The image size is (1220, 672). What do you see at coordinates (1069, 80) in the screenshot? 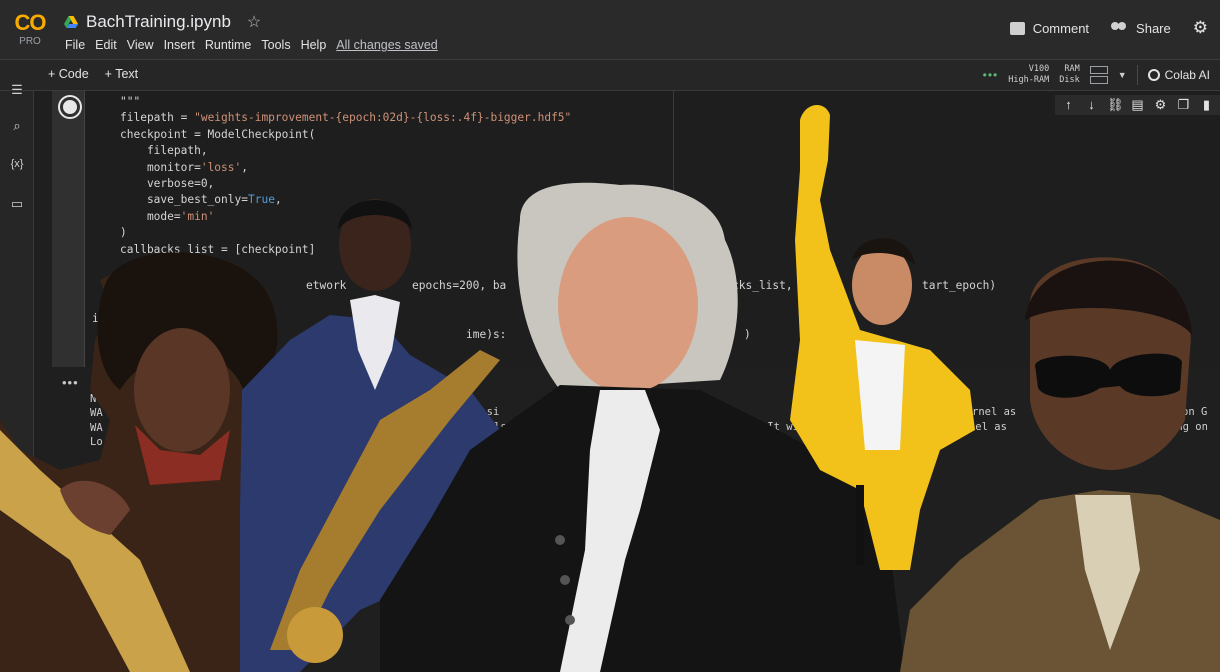
I see `disk-label: Disk` at bounding box center [1069, 80].